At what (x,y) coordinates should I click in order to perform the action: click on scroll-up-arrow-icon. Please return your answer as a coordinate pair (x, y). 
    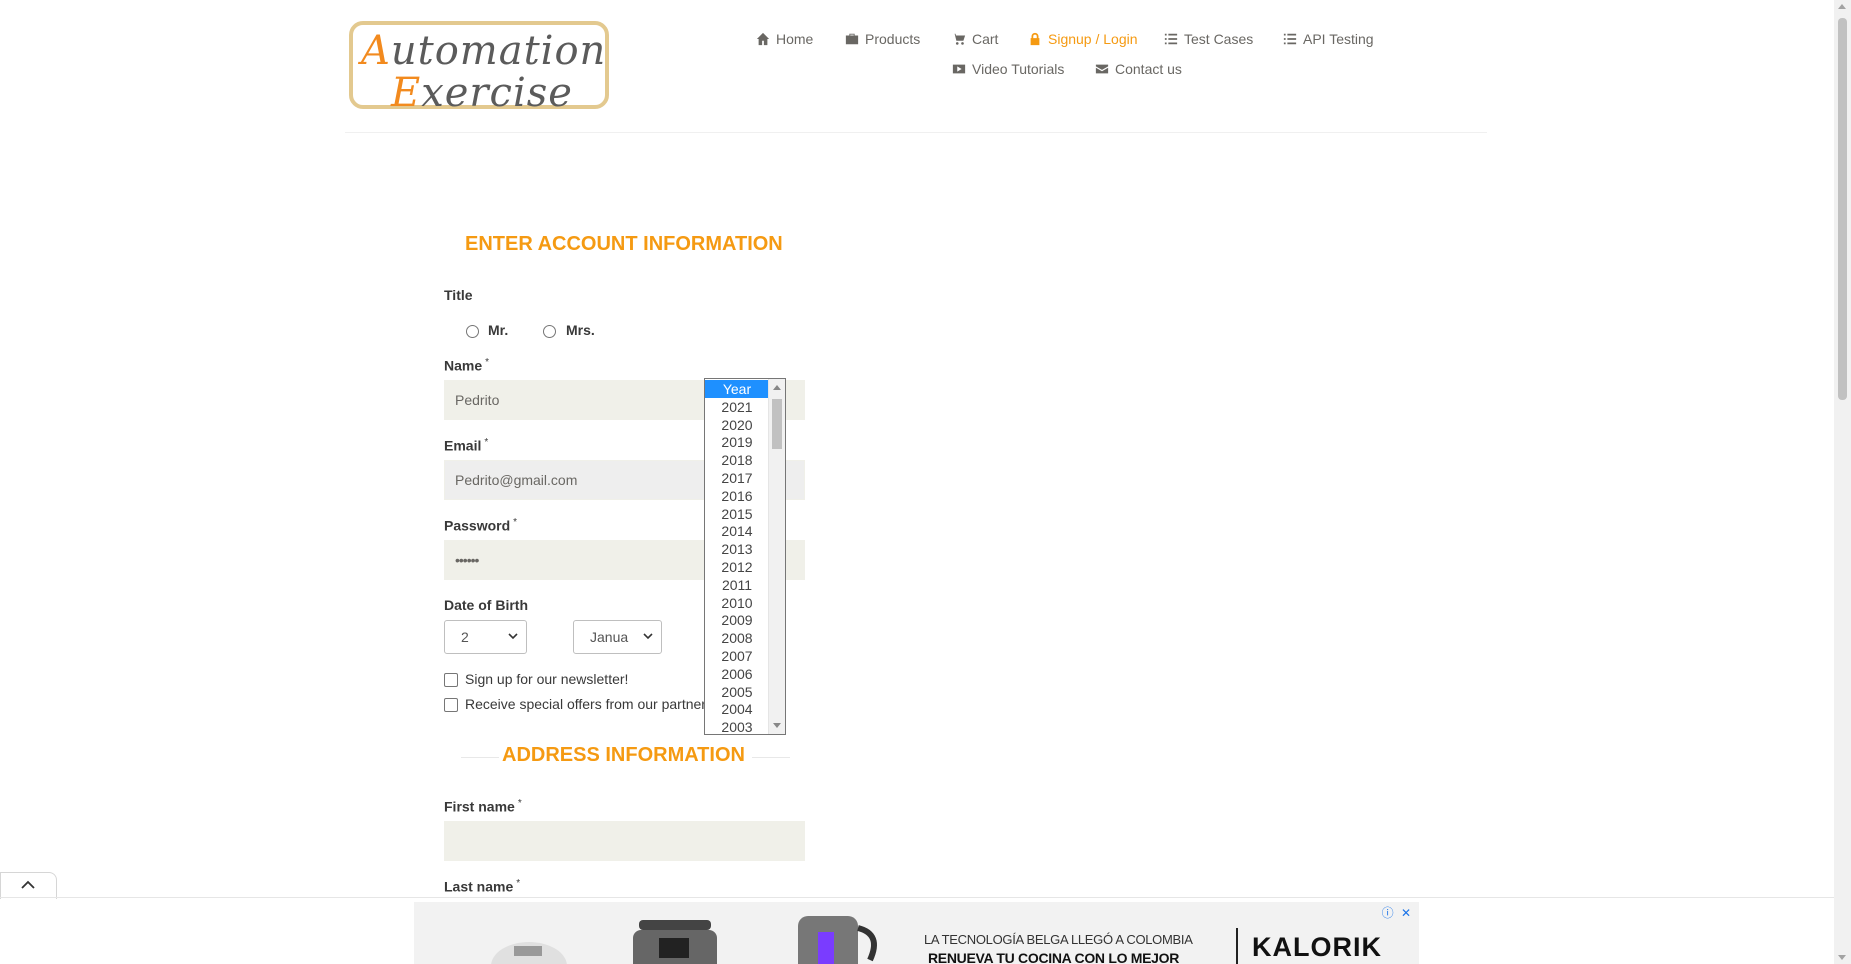
    Looking at the image, I should click on (777, 387).